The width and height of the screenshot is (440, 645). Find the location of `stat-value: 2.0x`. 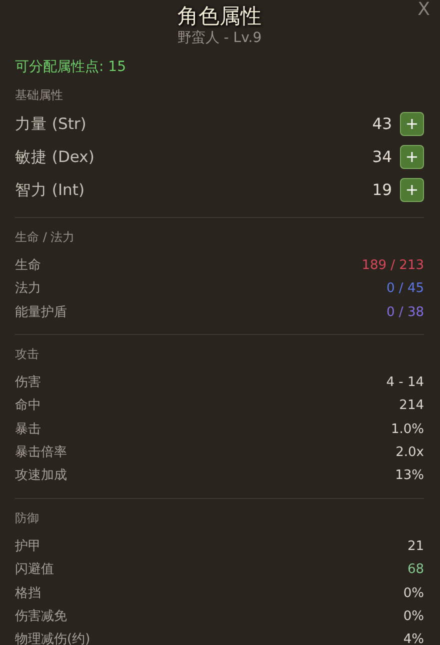

stat-value: 2.0x is located at coordinates (410, 453).